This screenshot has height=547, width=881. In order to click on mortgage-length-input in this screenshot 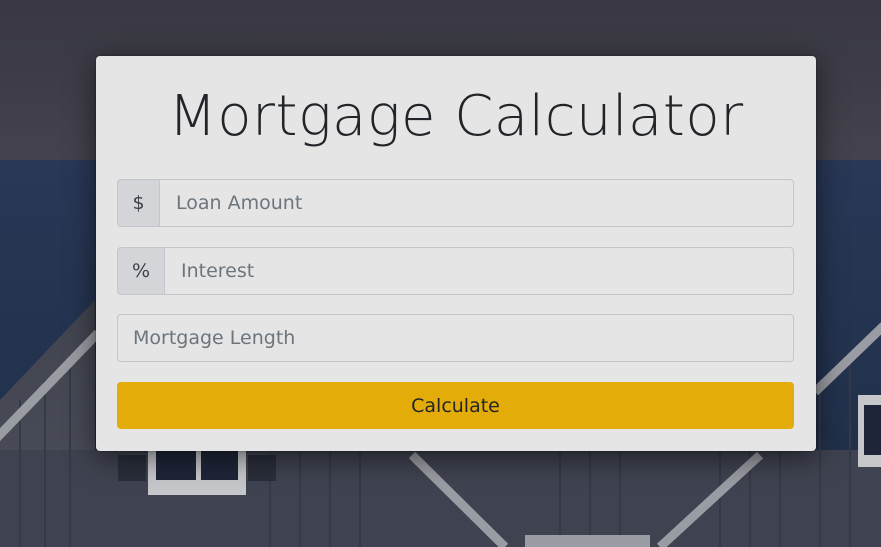, I will do `click(455, 338)`.